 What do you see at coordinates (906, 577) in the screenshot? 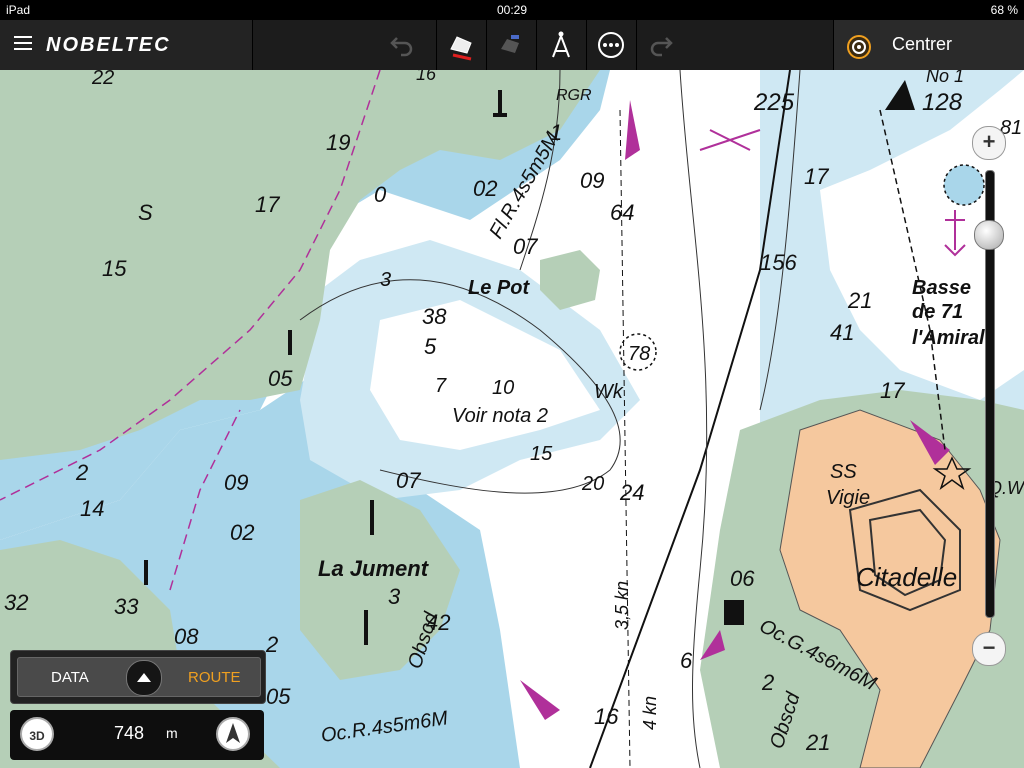
I see `label-citadelle: Citadelle` at bounding box center [906, 577].